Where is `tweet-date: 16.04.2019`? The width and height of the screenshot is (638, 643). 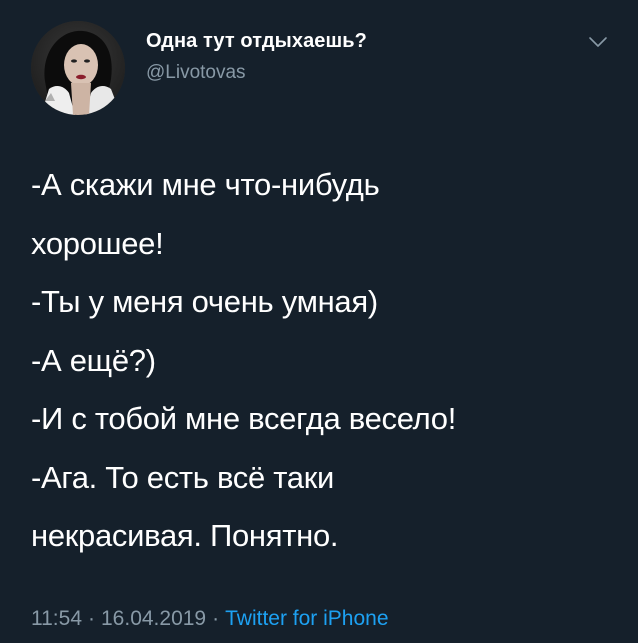
tweet-date: 16.04.2019 is located at coordinates (153, 618).